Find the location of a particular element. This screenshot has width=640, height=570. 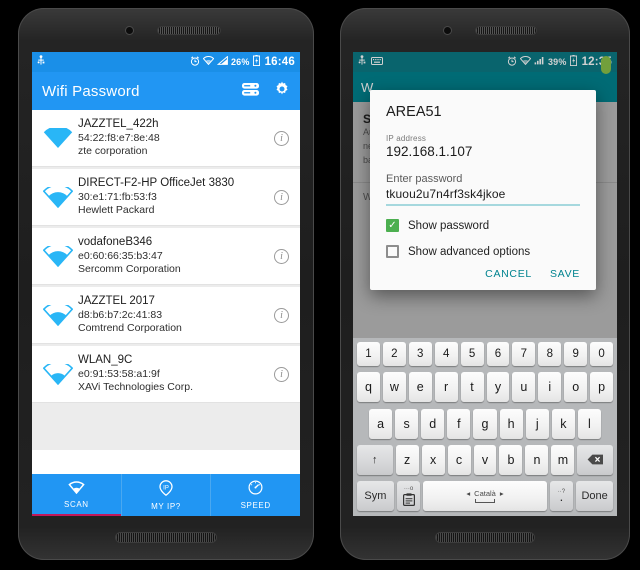

key-v: v is located at coordinates (485, 459).